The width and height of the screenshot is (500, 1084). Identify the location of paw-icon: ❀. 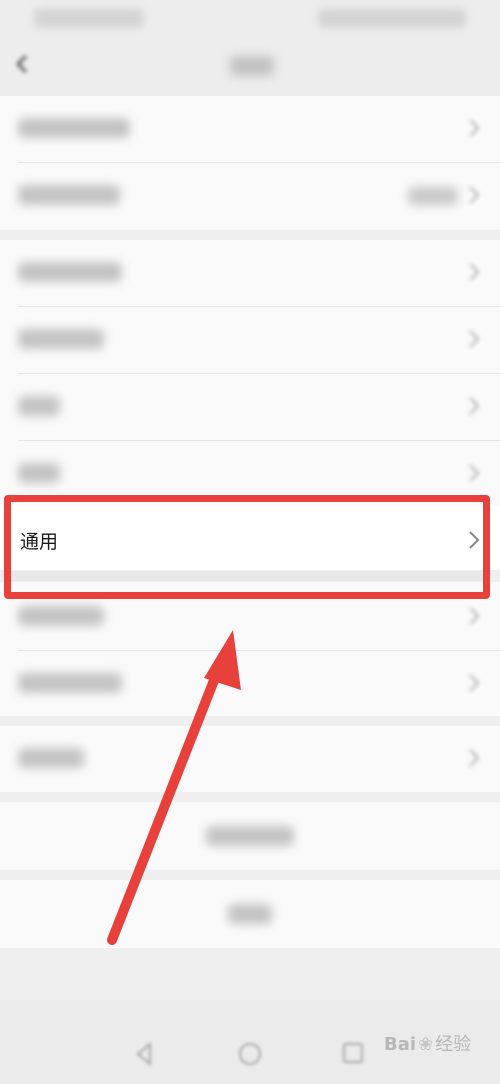
(426, 1044).